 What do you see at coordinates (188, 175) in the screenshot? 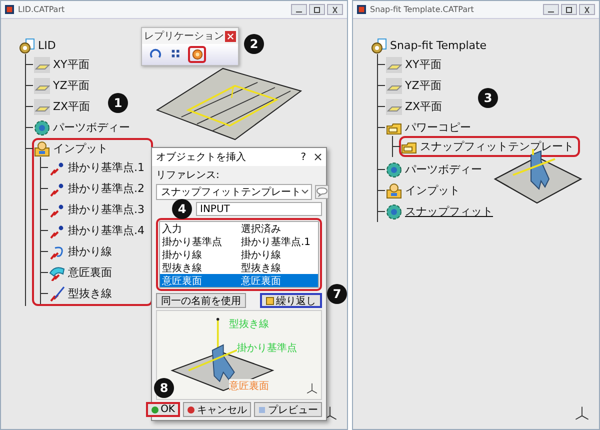
I see `reference-label: リファレンス:` at bounding box center [188, 175].